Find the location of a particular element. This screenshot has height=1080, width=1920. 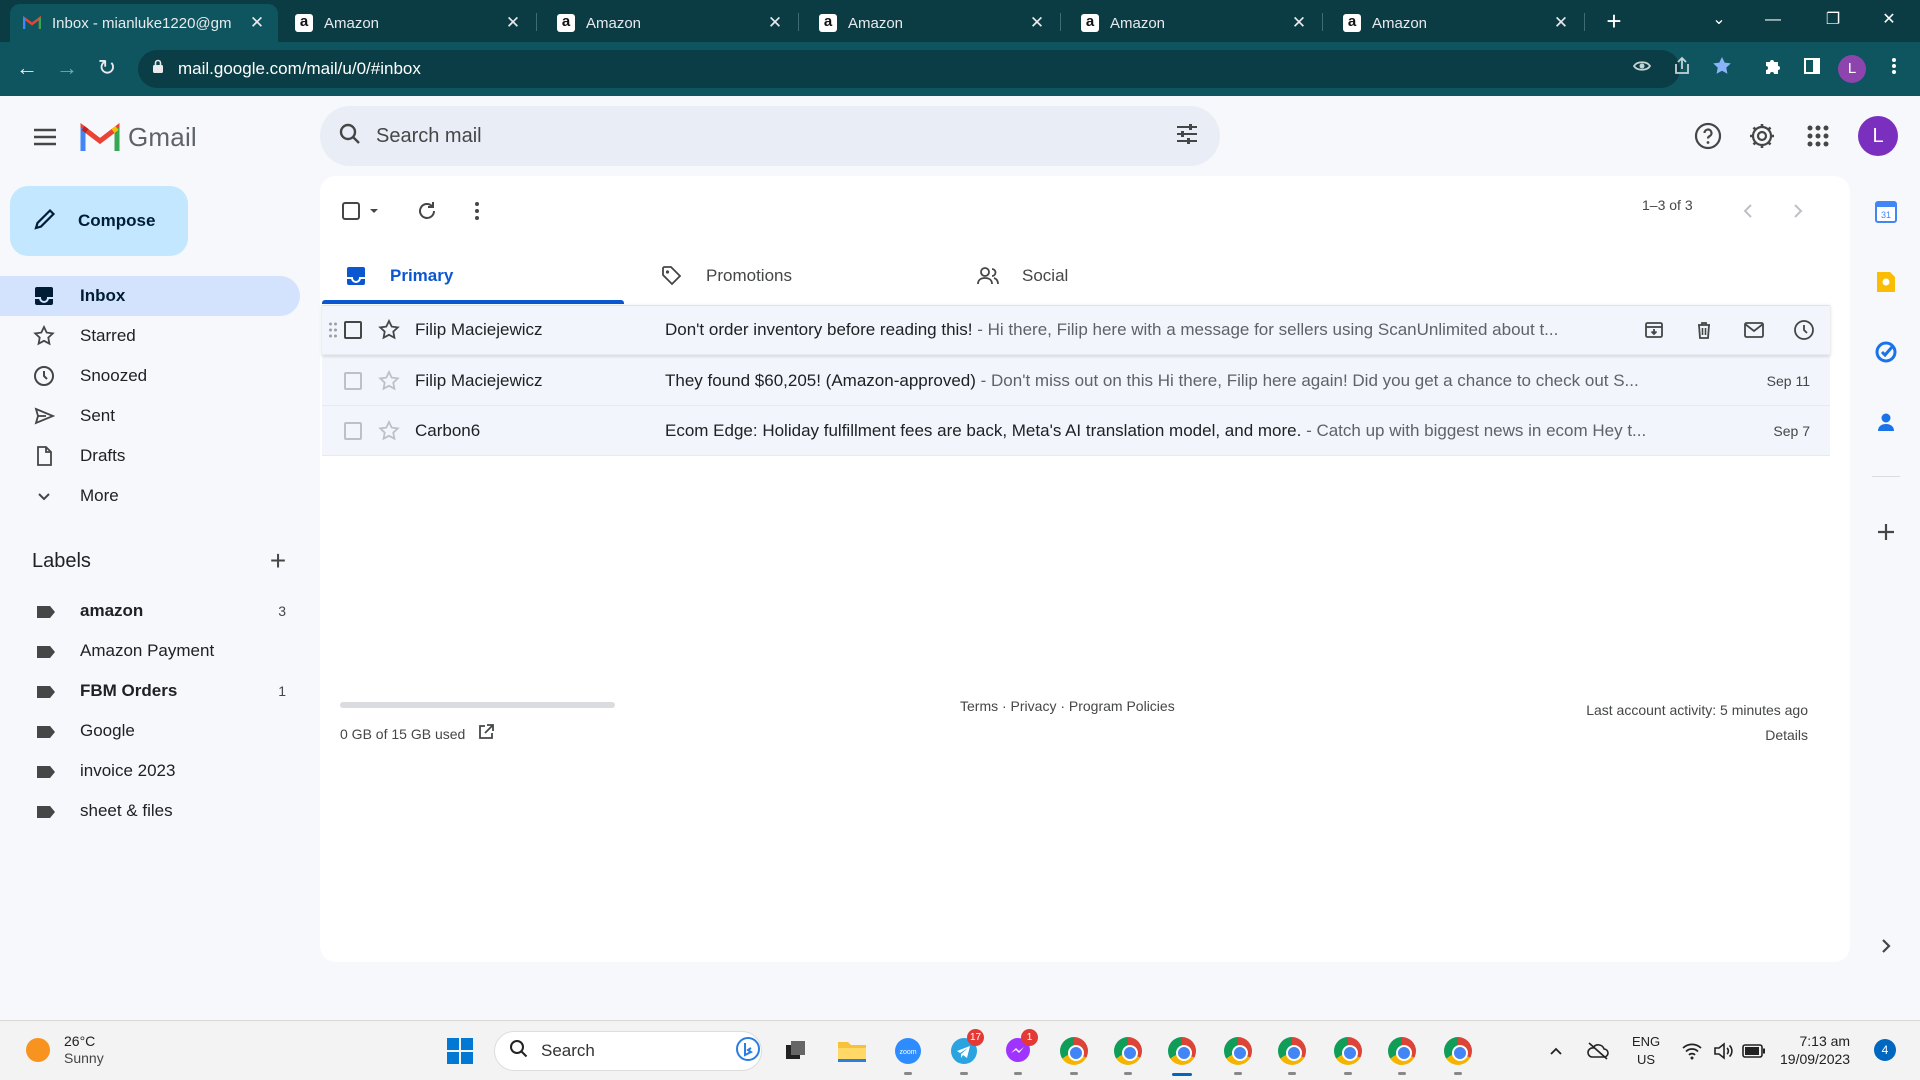

battery-icon is located at coordinates (1754, 1051).